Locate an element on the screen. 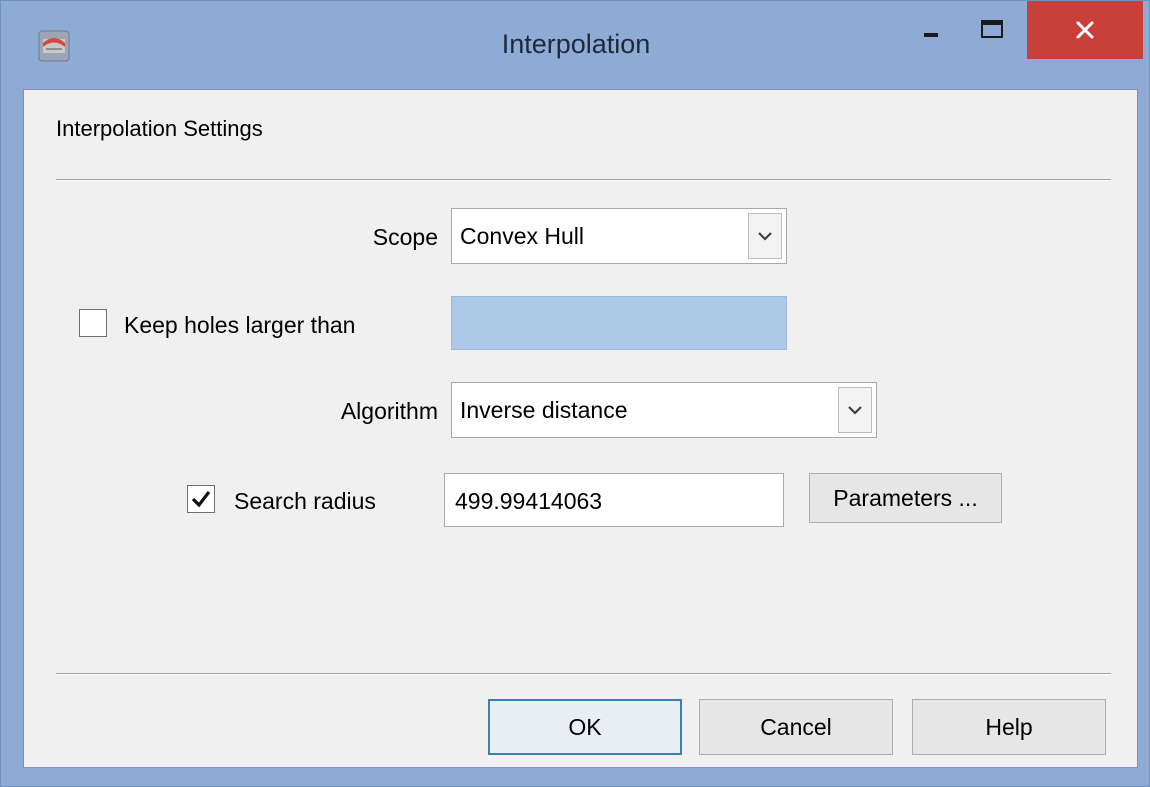 The height and width of the screenshot is (787, 1150). help-button-label: Help is located at coordinates (1009, 727).